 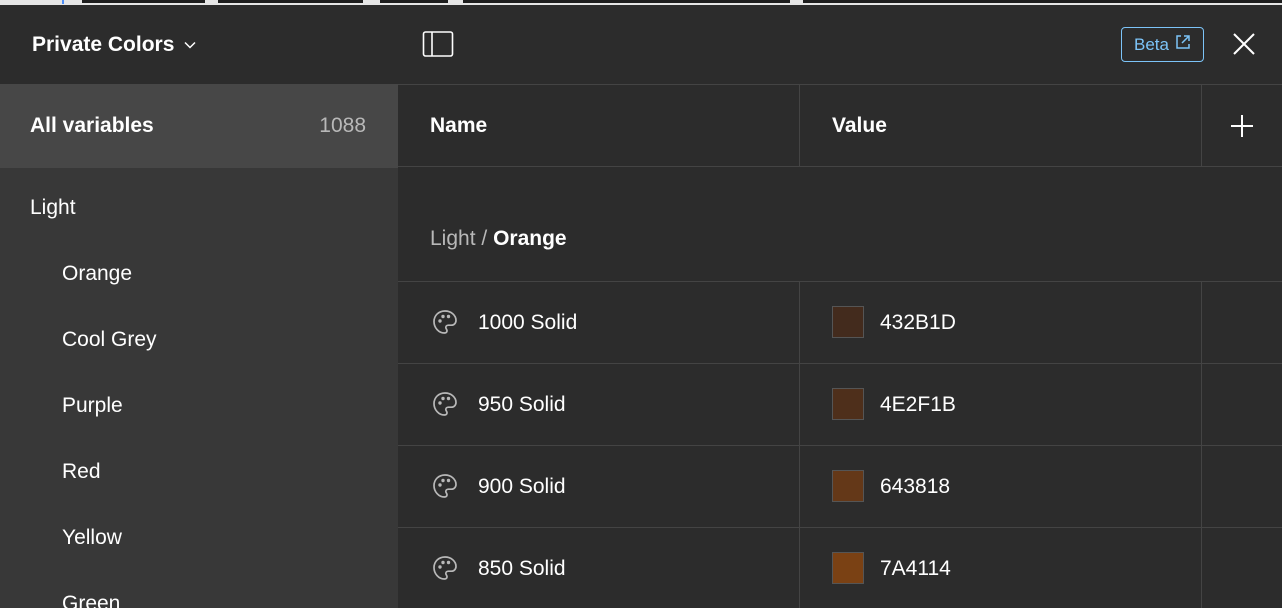 What do you see at coordinates (840, 45) in the screenshot?
I see `panel-toolbar: Beta` at bounding box center [840, 45].